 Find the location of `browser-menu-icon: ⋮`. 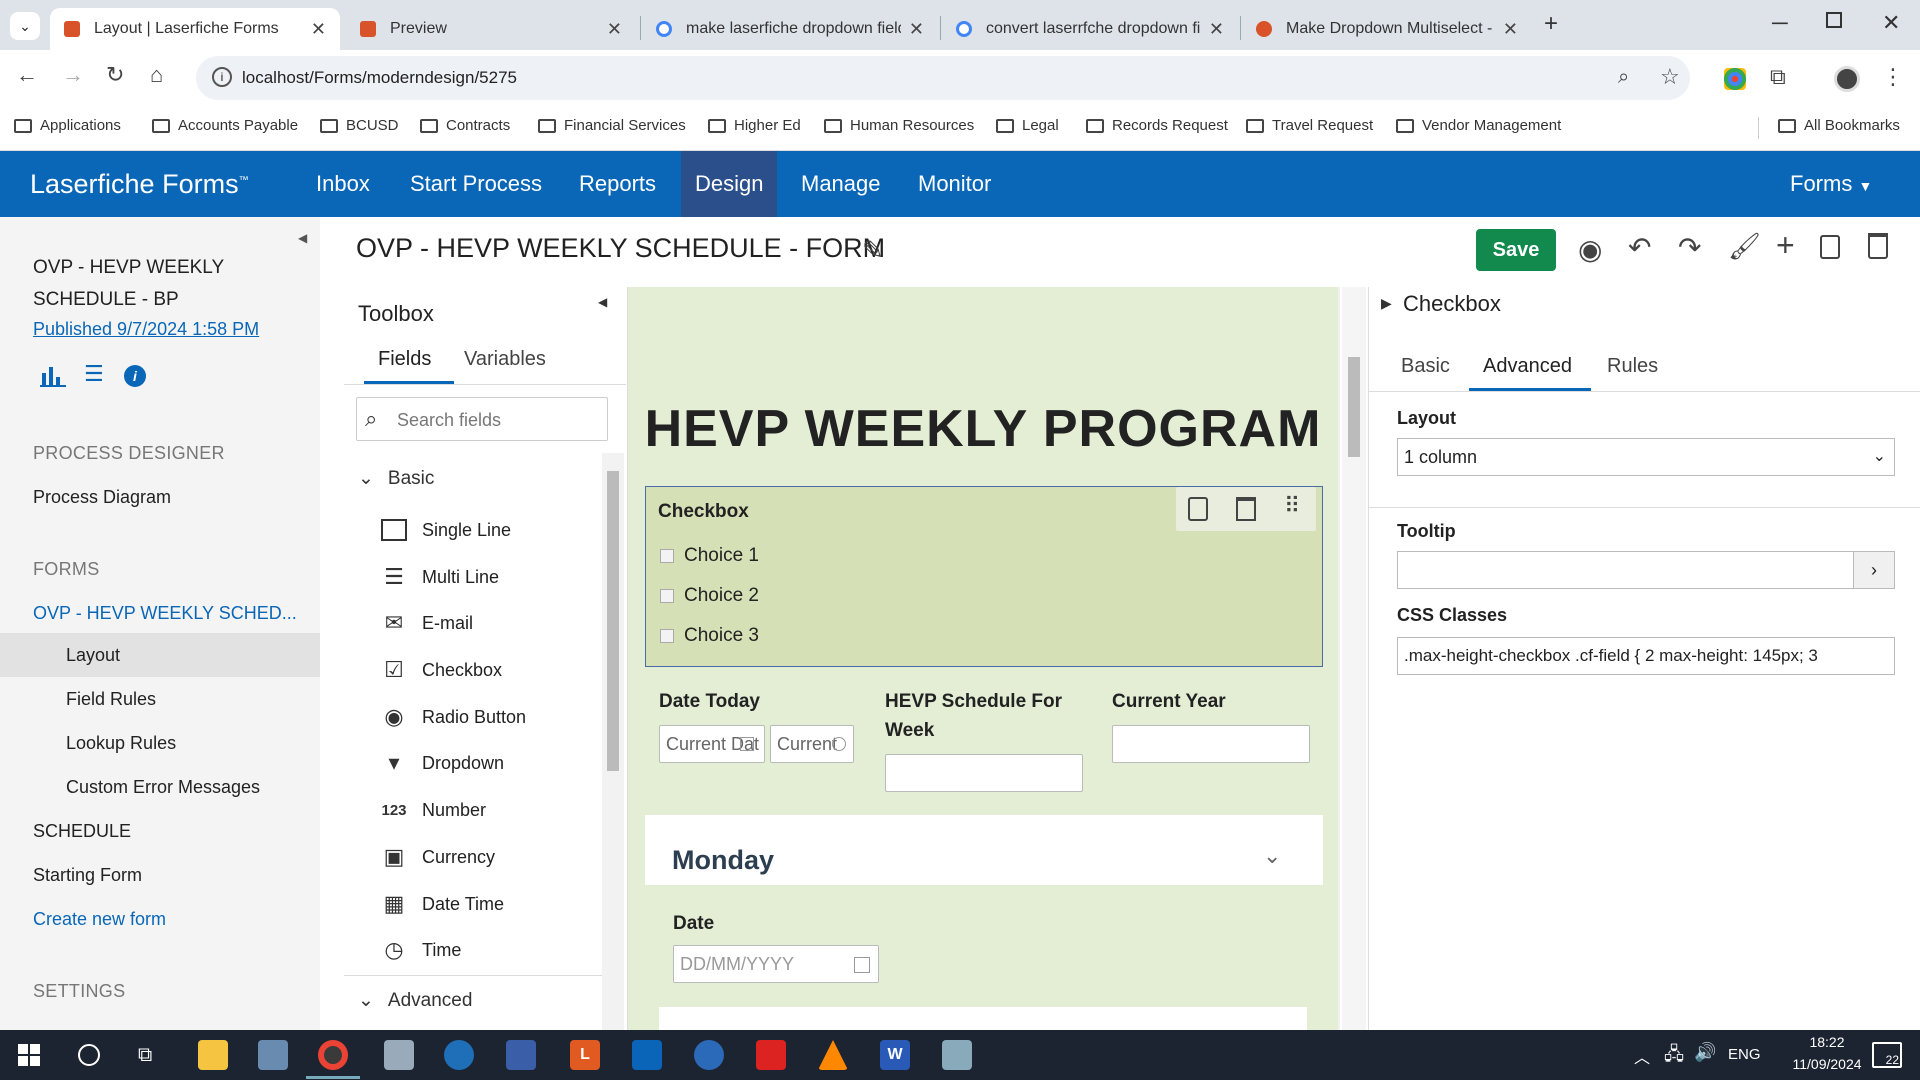

browser-menu-icon: ⋮ is located at coordinates (1893, 77).